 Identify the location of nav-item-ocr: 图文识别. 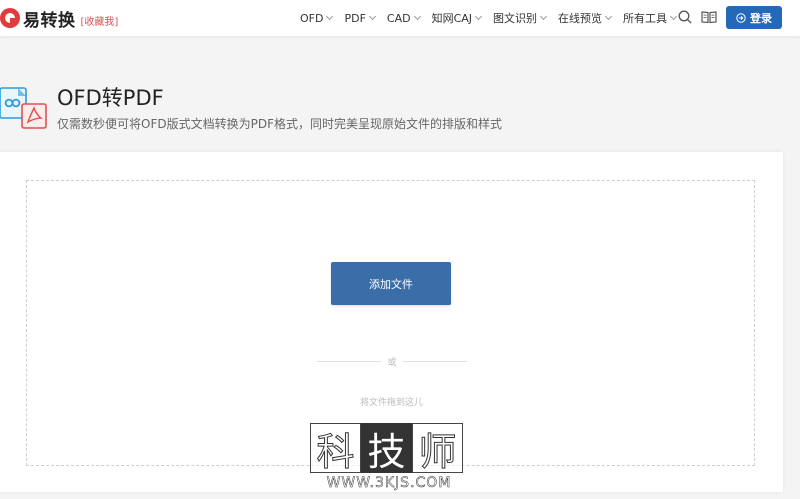
(520, 18).